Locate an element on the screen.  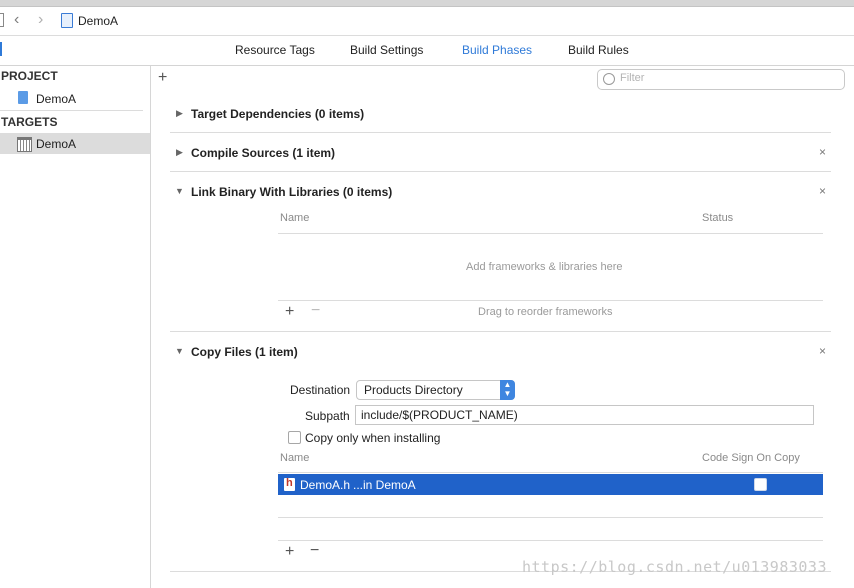
subpath-field: include/$(PRODUCT_NAME) is located at coordinates (584, 415).